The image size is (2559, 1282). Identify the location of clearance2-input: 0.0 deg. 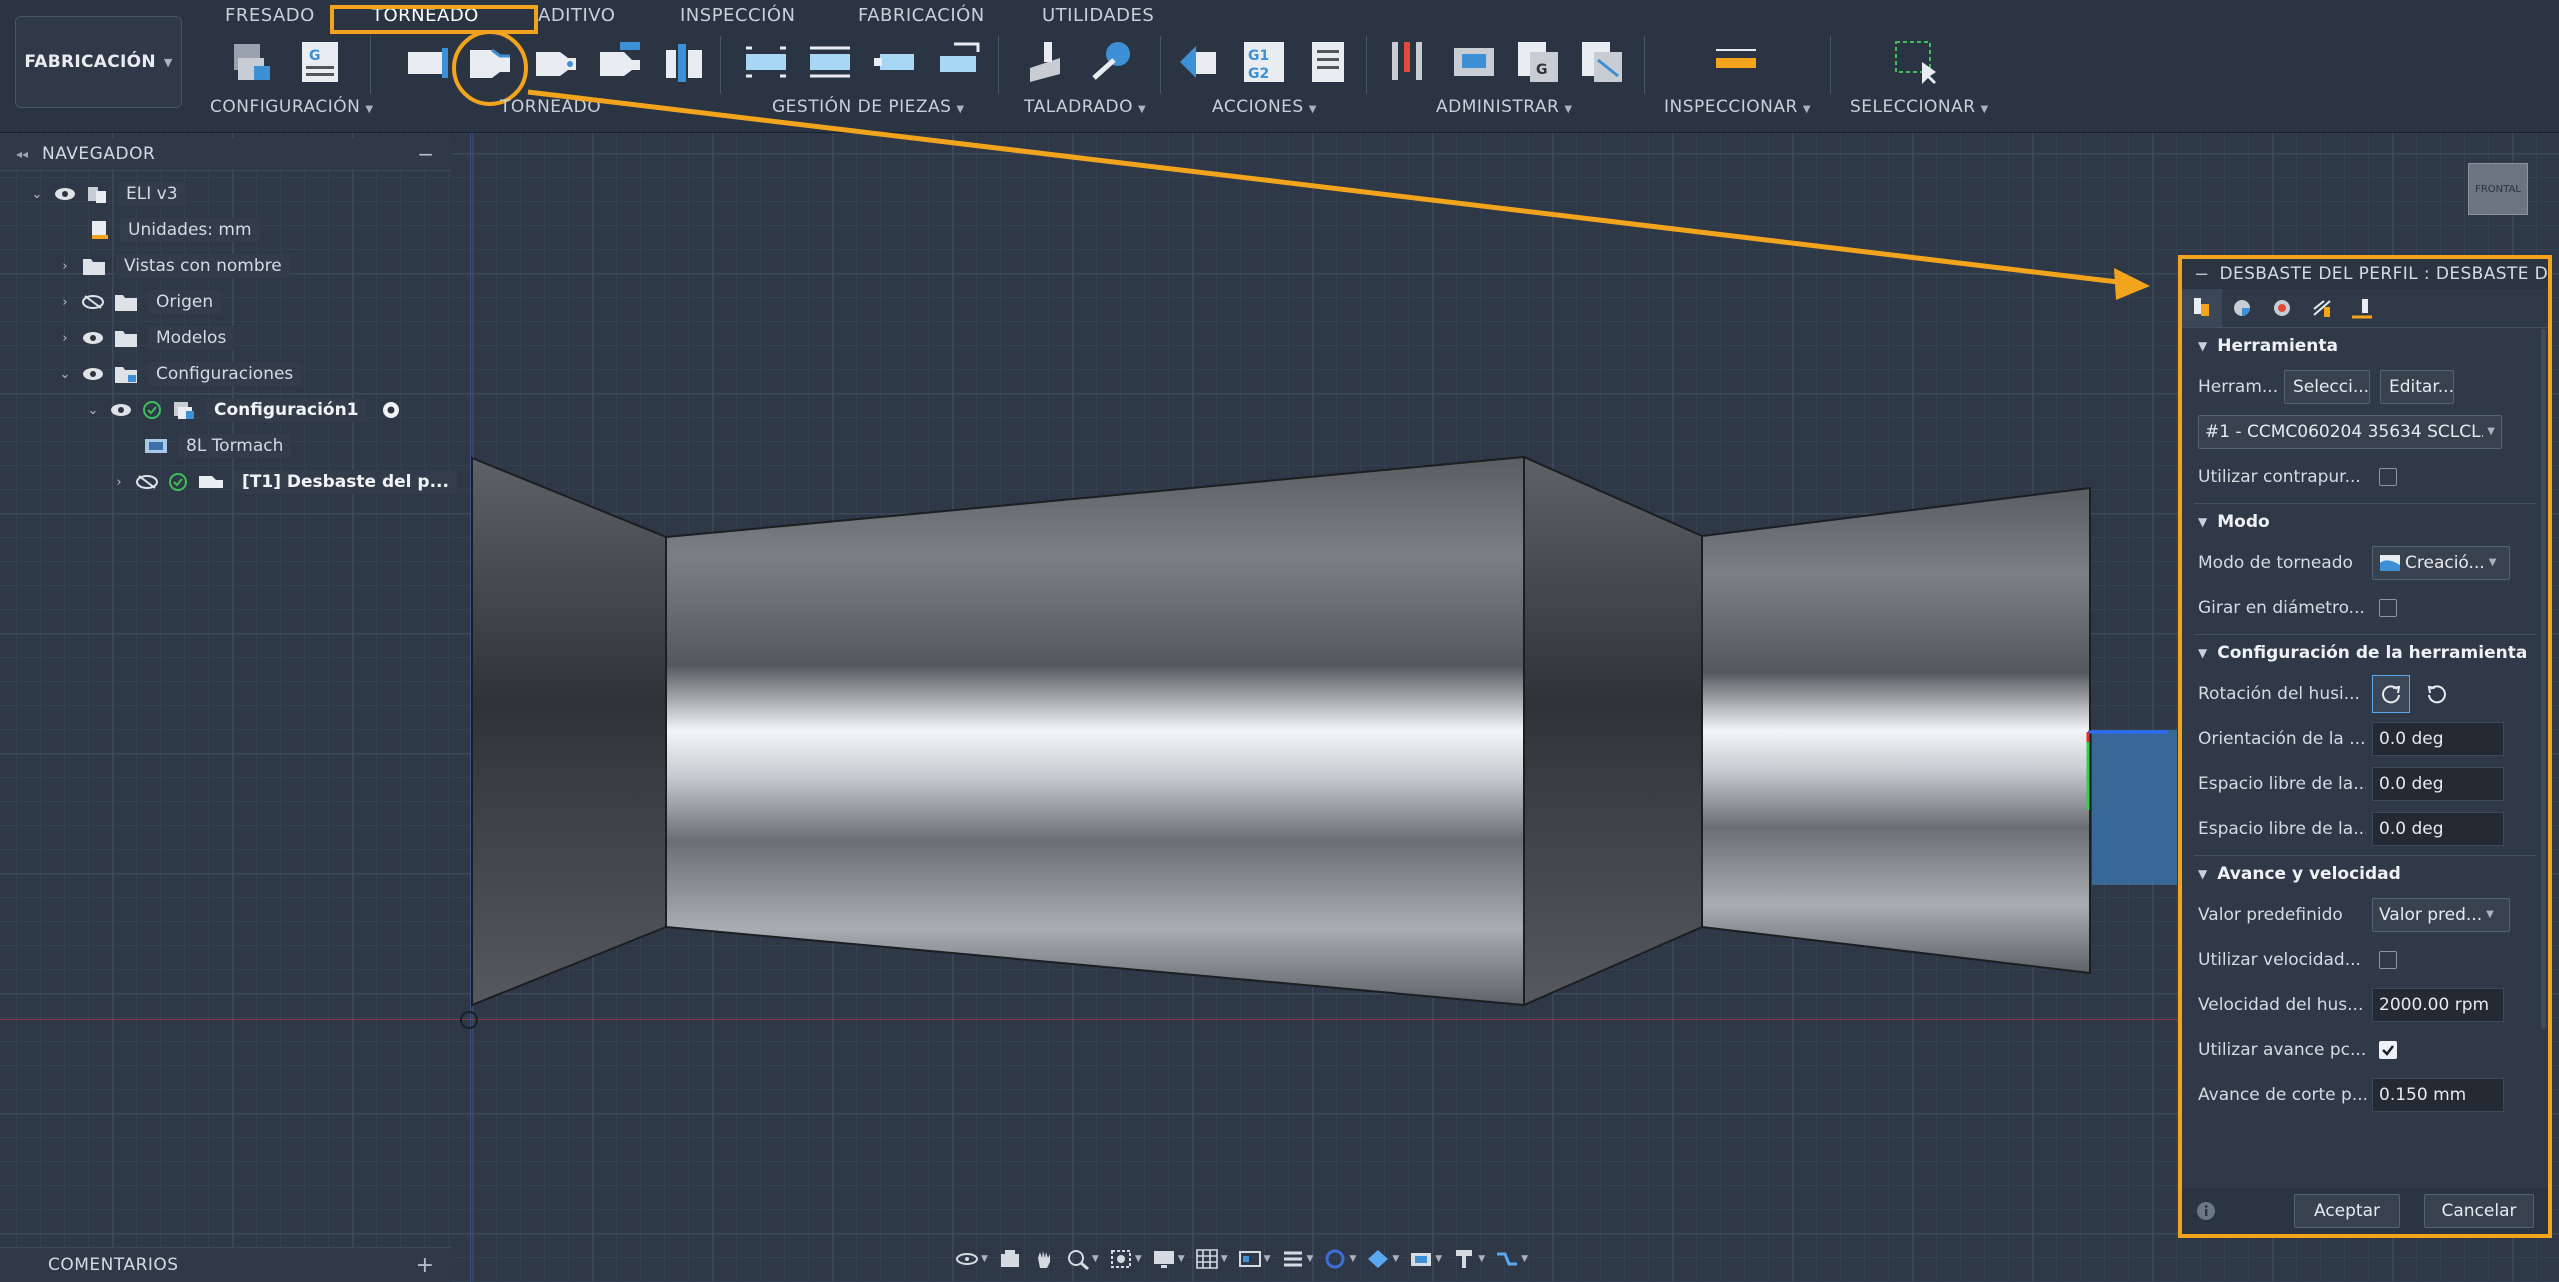
(2438, 828).